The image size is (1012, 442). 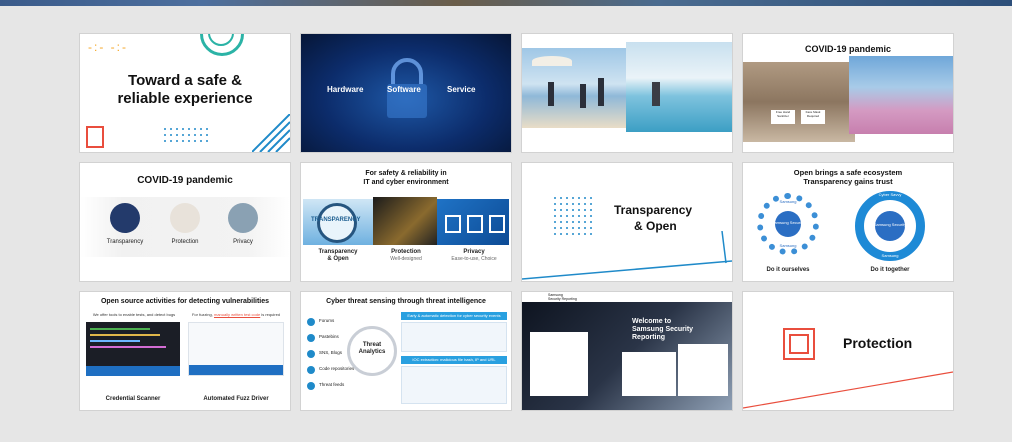 I want to click on diagram-screenshot, so click(x=236, y=349).